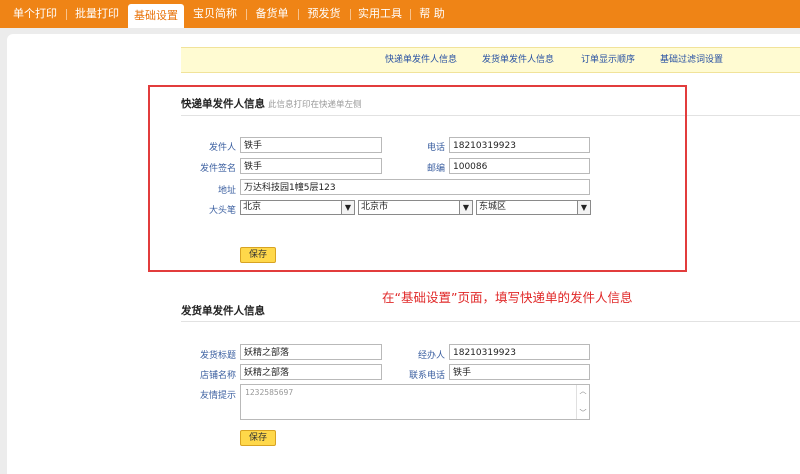 This screenshot has height=474, width=800. Describe the element at coordinates (272, 14) in the screenshot. I see `nav-tab-stock-list: 备货单` at that location.